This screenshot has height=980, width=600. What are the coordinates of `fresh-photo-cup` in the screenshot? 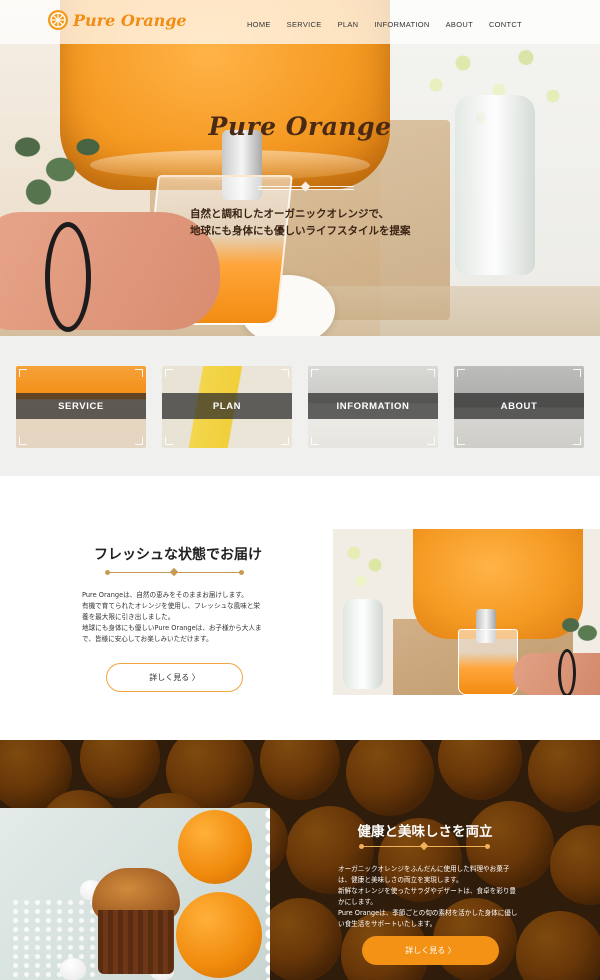 It's located at (488, 662).